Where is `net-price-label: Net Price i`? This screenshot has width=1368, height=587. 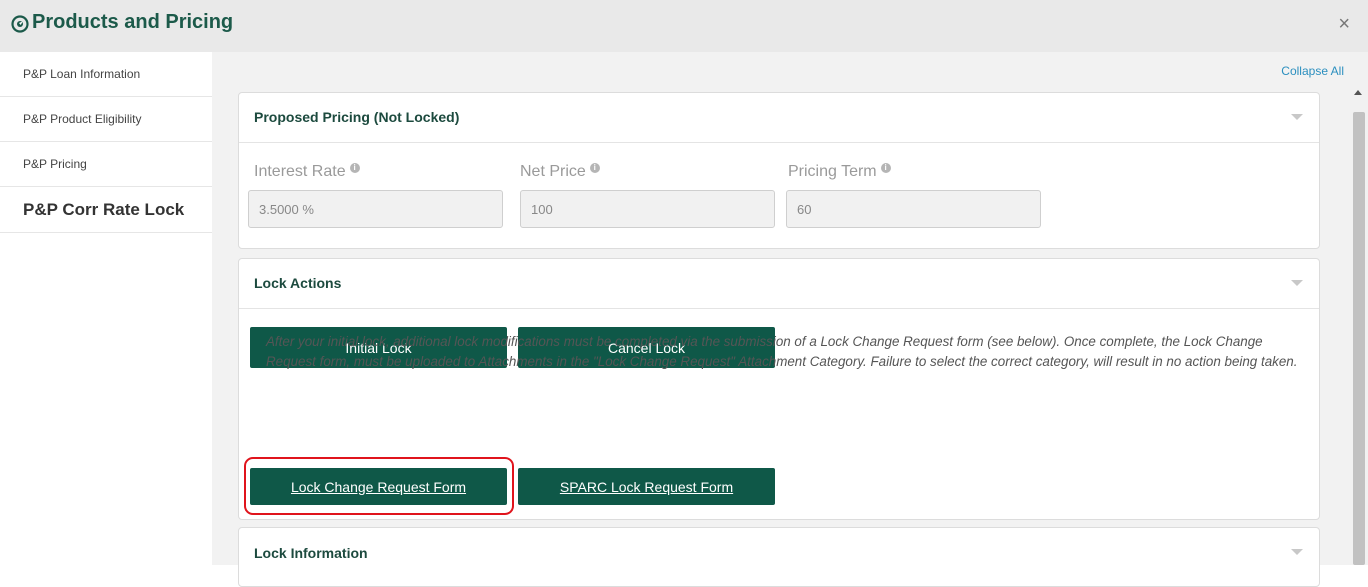
net-price-label: Net Price i is located at coordinates (560, 172).